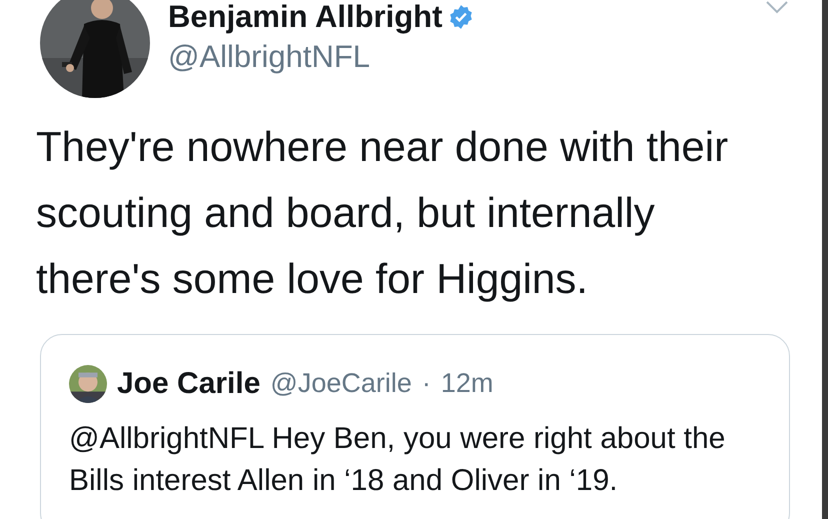 The height and width of the screenshot is (519, 828). I want to click on author-name: Benjamin Allbright, so click(305, 17).